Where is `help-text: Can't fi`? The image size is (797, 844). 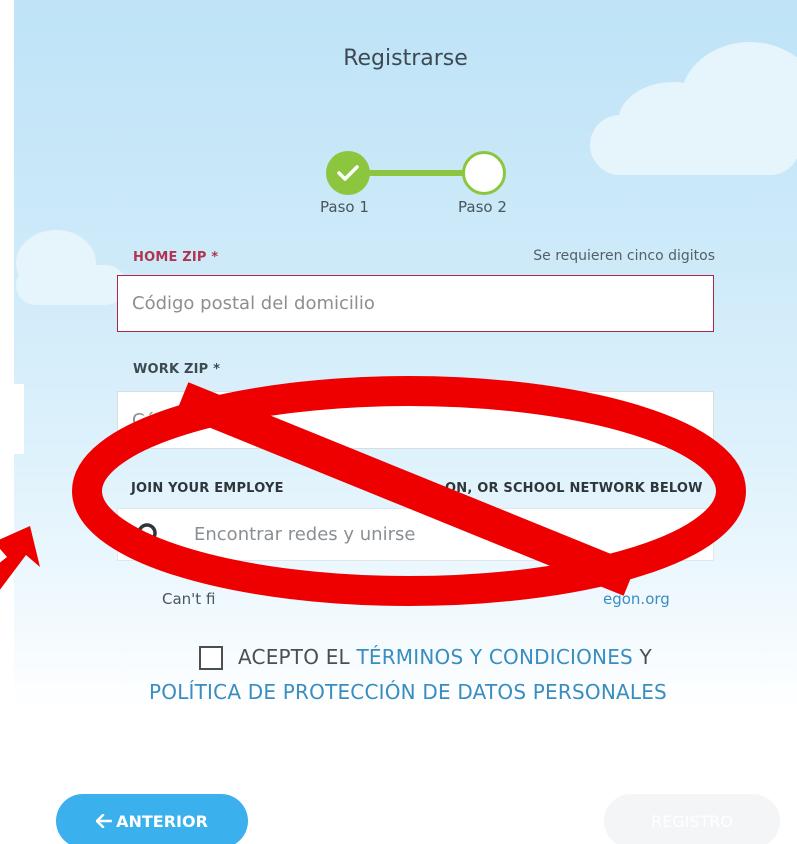 help-text: Can't fi is located at coordinates (189, 599).